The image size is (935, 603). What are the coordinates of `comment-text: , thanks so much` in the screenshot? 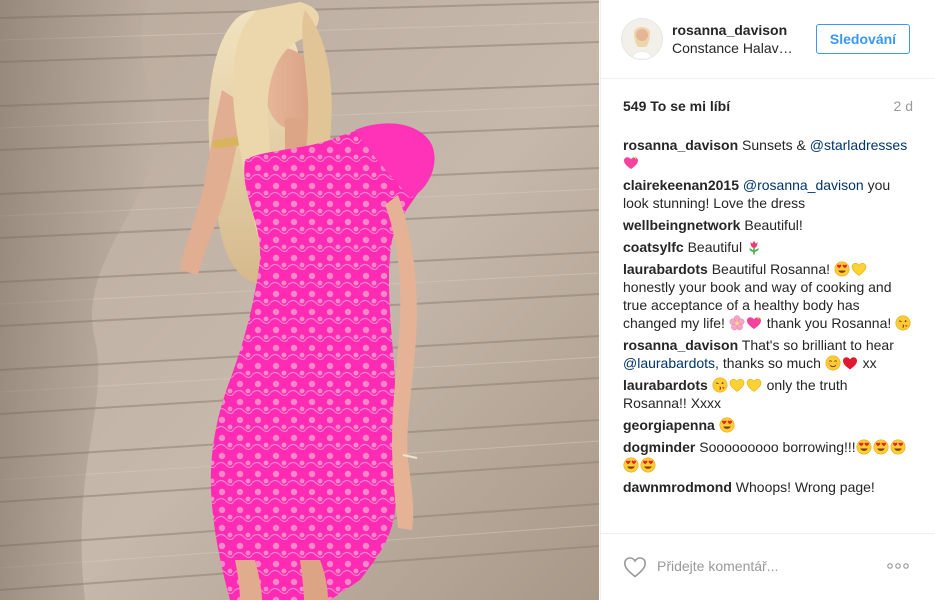 It's located at (770, 363).